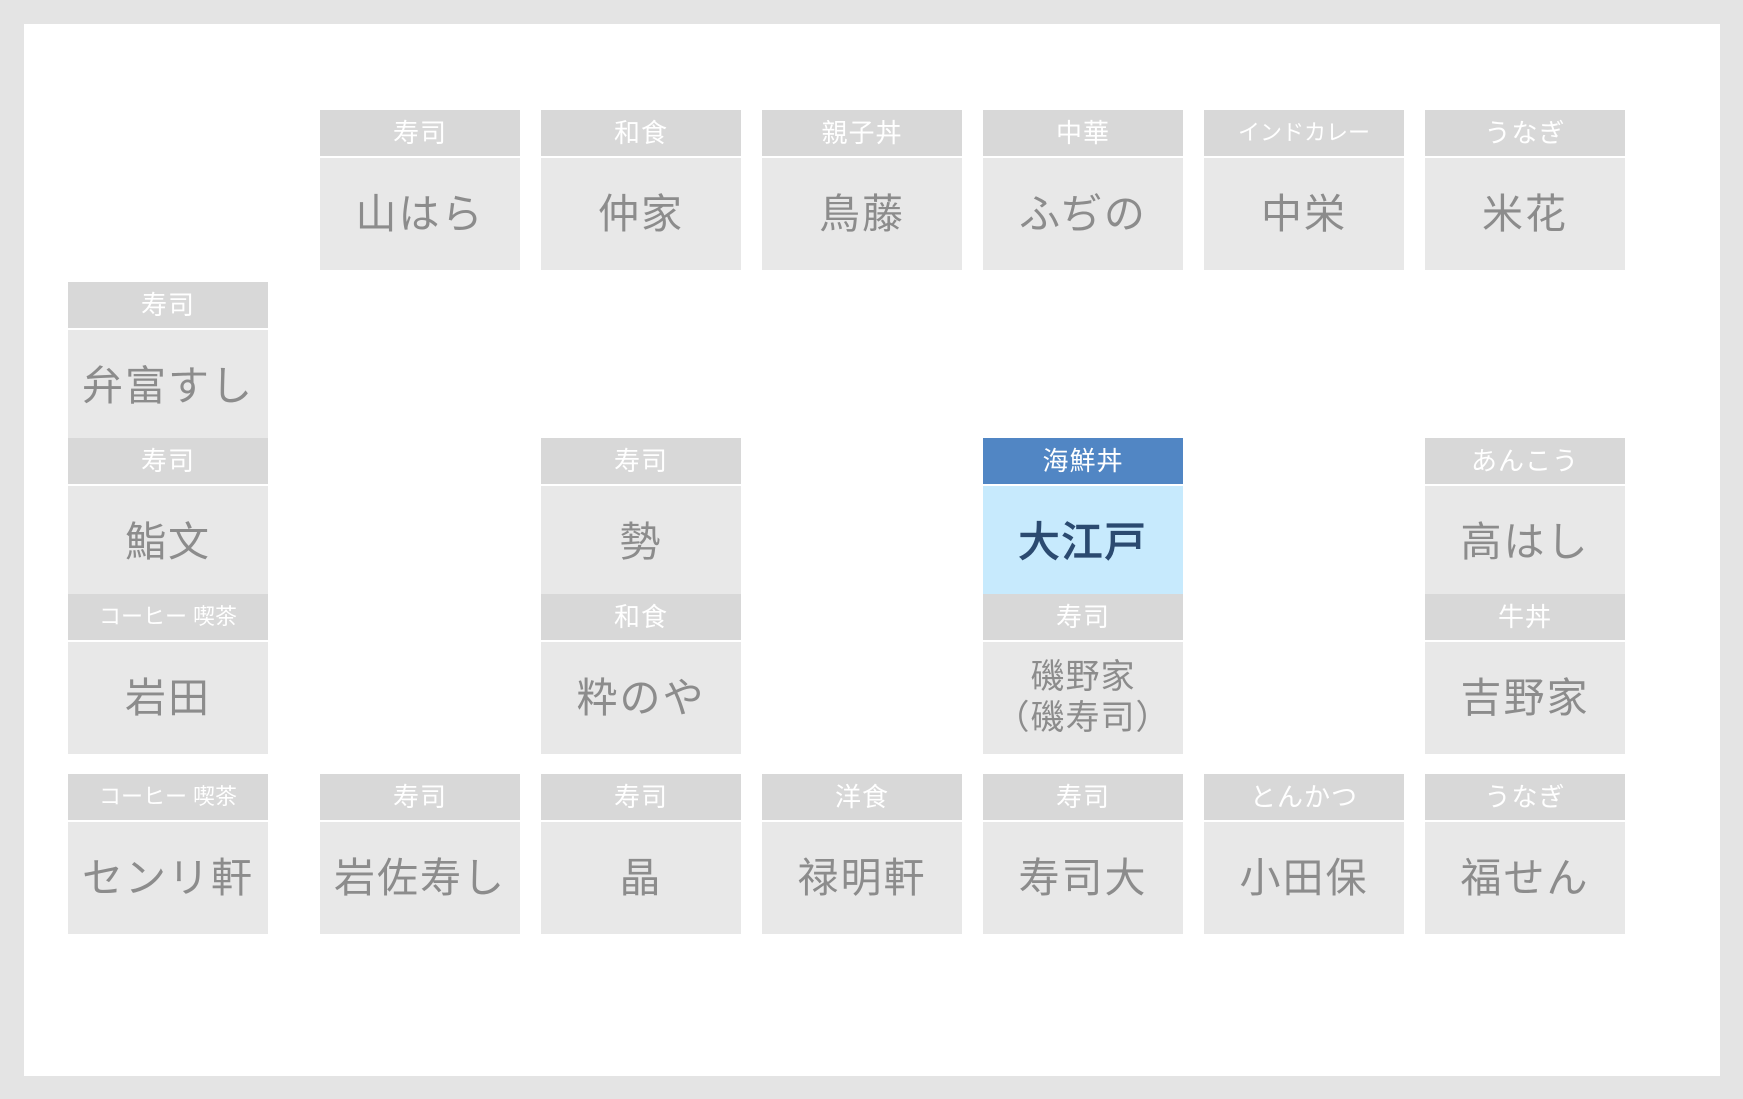 The height and width of the screenshot is (1099, 1743). What do you see at coordinates (168, 698) in the screenshot?
I see `shop-name-label: 岩田` at bounding box center [168, 698].